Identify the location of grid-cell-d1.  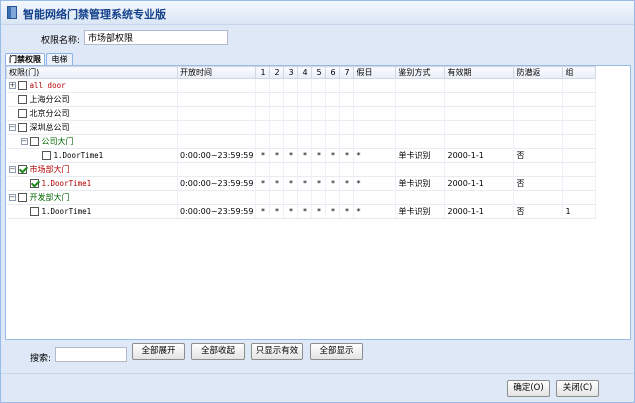
(263, 99).